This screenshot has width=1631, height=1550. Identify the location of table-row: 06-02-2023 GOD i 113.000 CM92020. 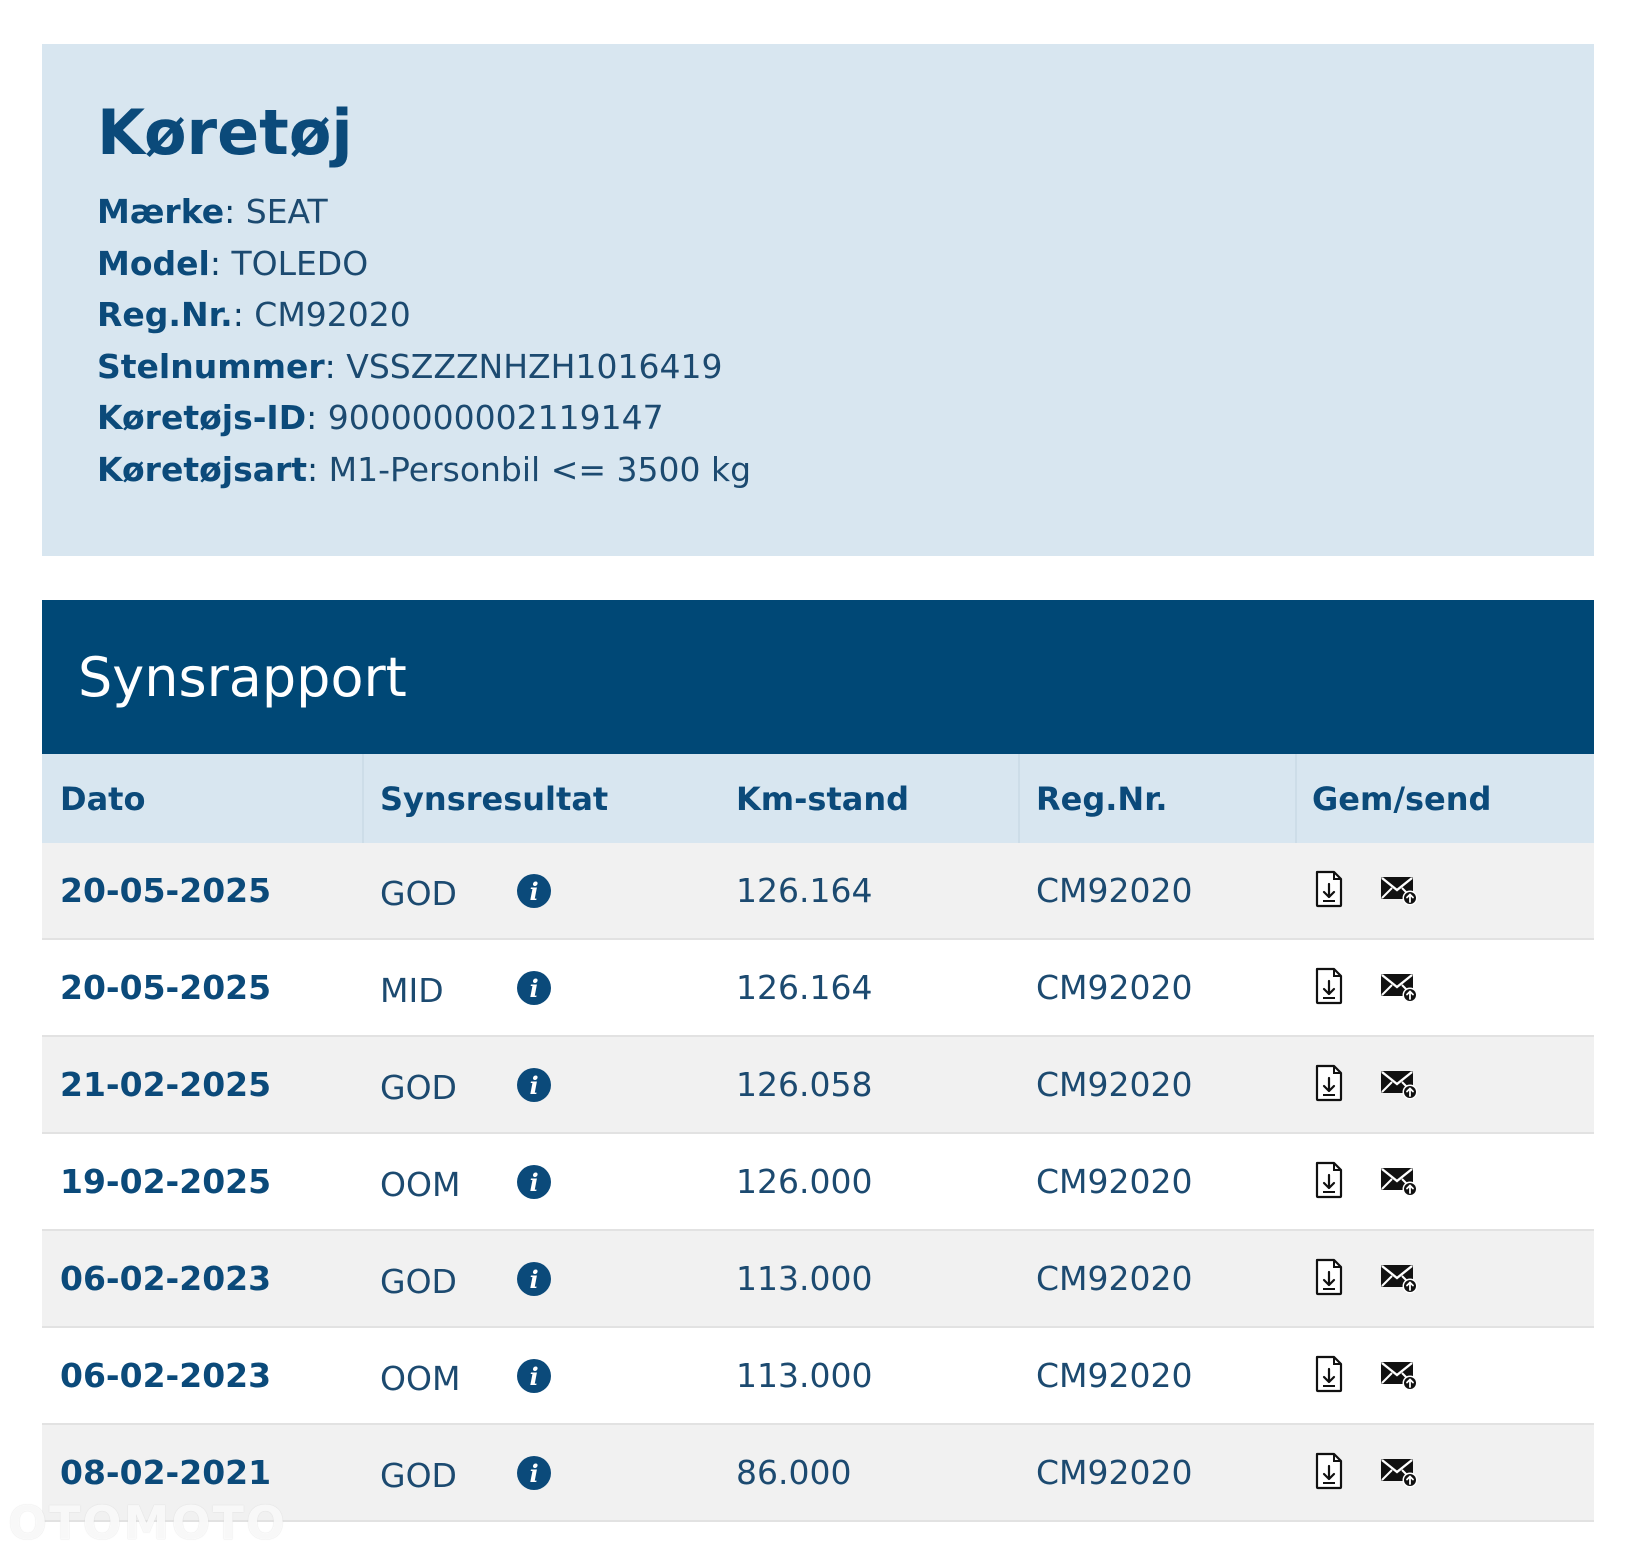
(818, 1279).